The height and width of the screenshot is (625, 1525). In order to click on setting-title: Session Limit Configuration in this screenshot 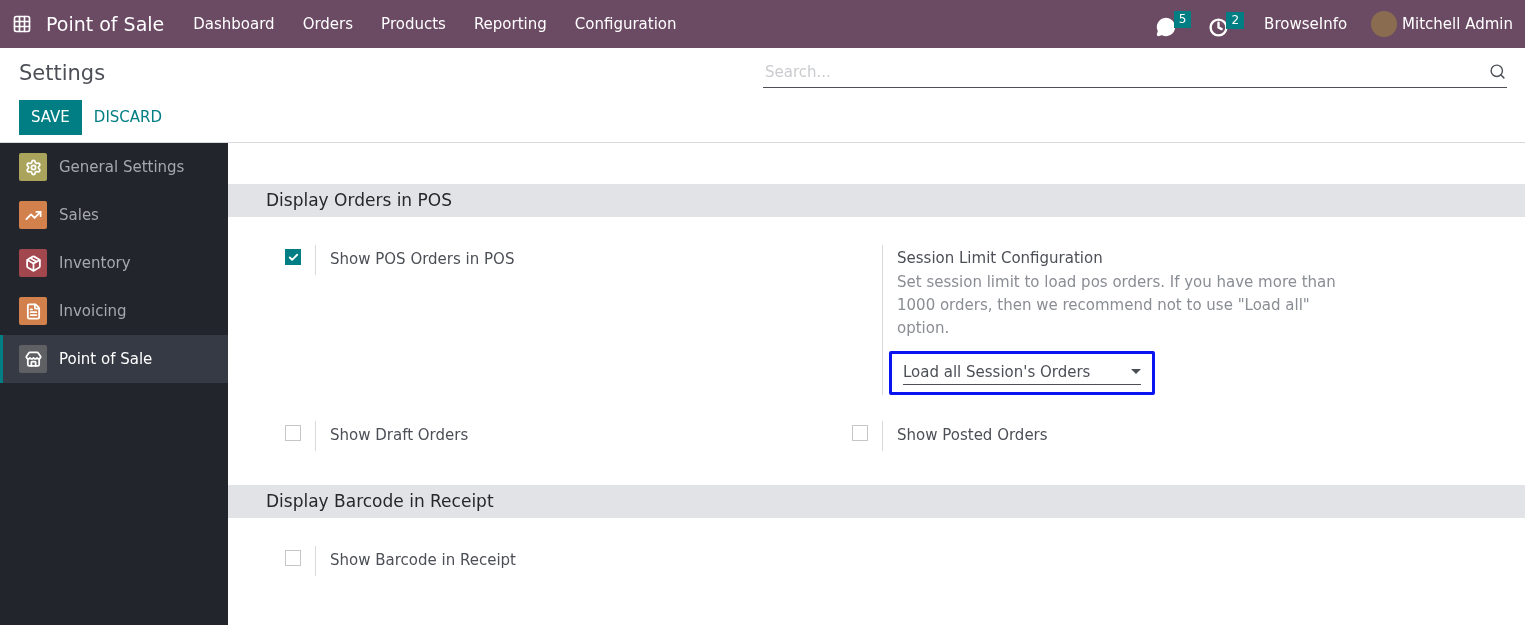, I will do `click(1000, 258)`.